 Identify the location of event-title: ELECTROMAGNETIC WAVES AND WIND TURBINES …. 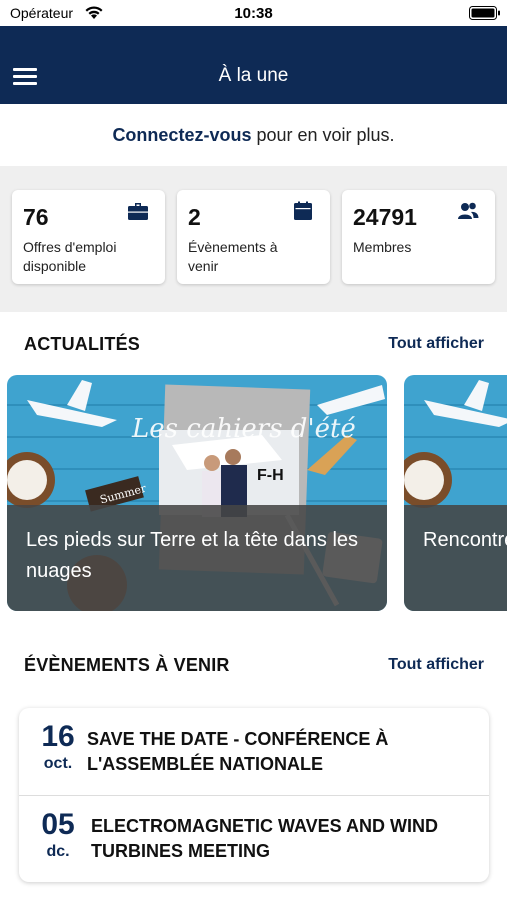
(264, 838).